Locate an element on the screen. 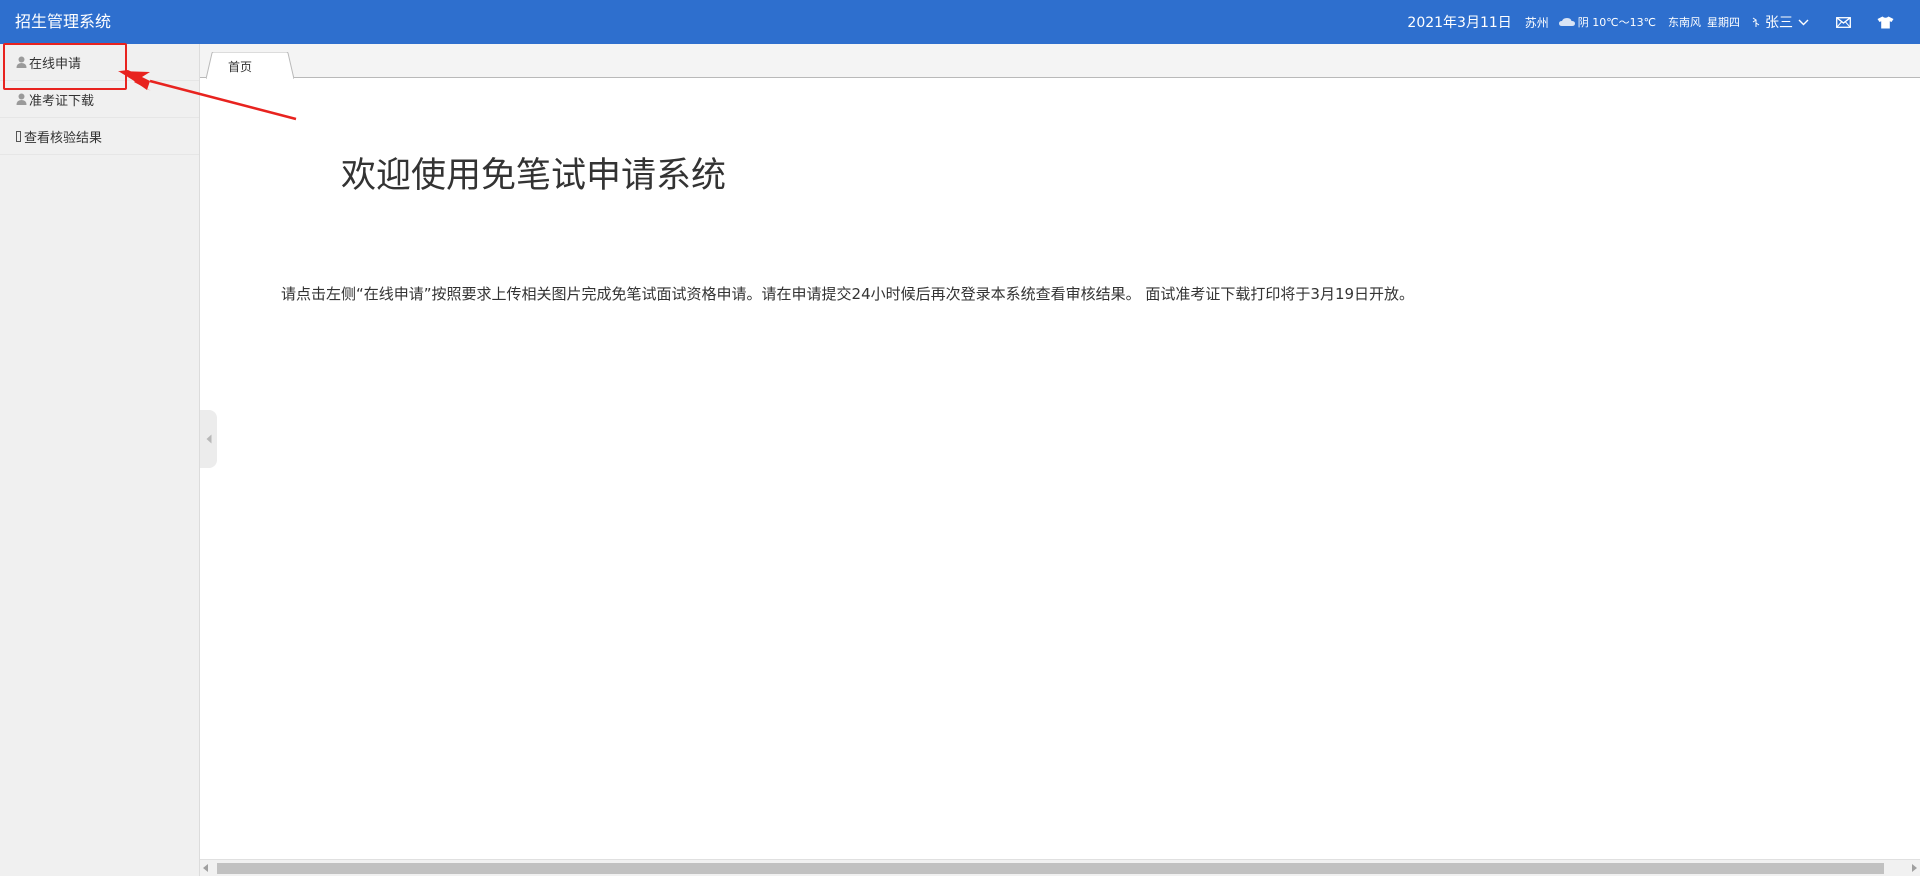 Image resolution: width=1920 pixels, height=876 pixels. tab-bar: 首页 is located at coordinates (1060, 61).